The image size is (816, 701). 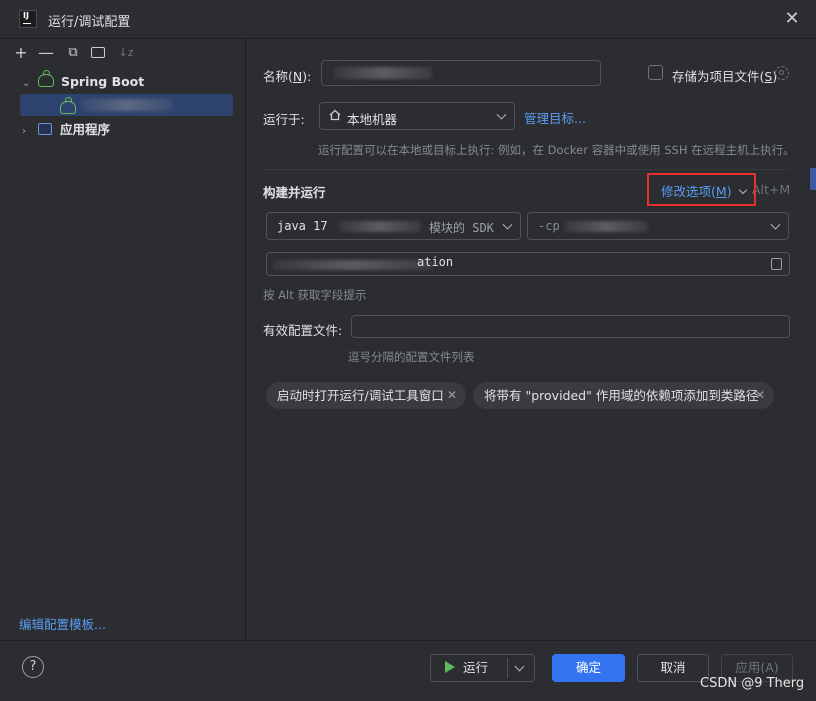 I want to click on browse-class-icon, so click(x=776, y=264).